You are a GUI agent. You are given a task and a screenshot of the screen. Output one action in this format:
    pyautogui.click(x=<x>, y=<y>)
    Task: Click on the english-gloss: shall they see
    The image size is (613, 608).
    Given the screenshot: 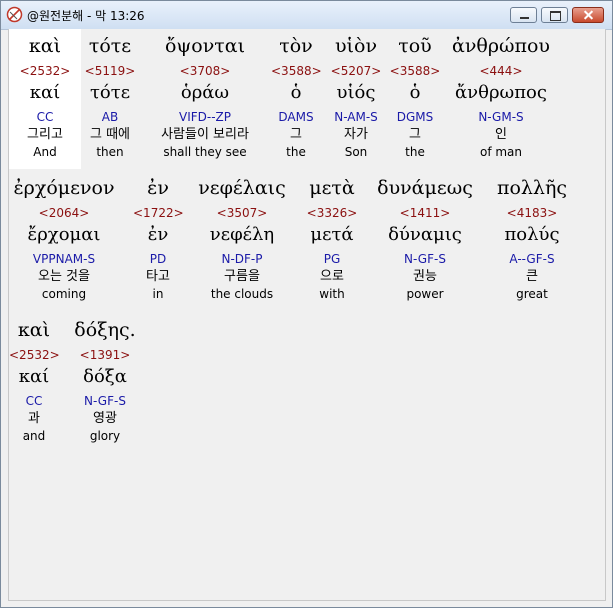 What is the action you would take?
    pyautogui.click(x=205, y=152)
    